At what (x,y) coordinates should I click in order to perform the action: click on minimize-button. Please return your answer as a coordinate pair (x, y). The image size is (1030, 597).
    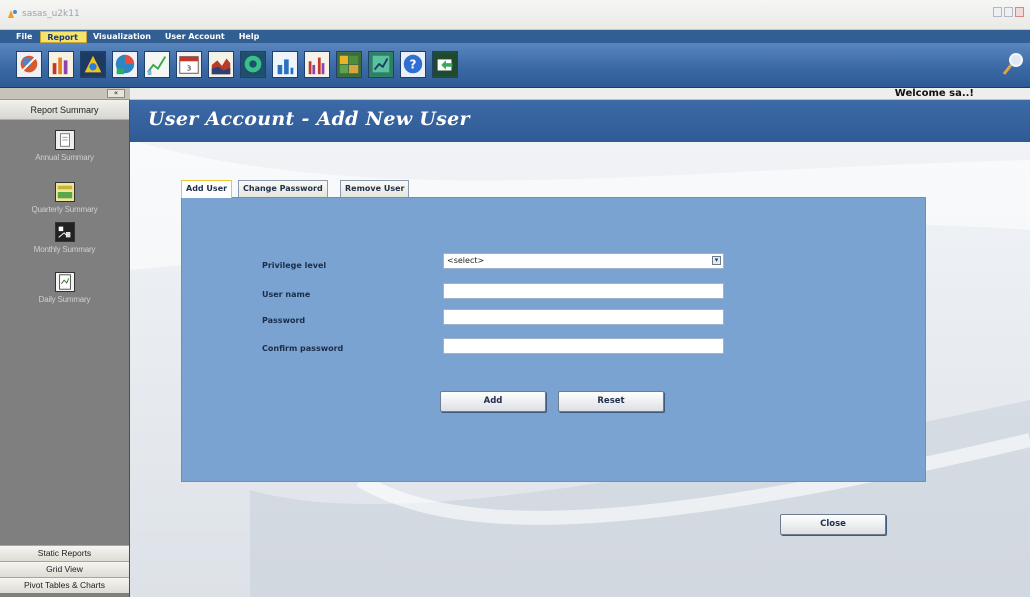
    Looking at the image, I should click on (997, 12).